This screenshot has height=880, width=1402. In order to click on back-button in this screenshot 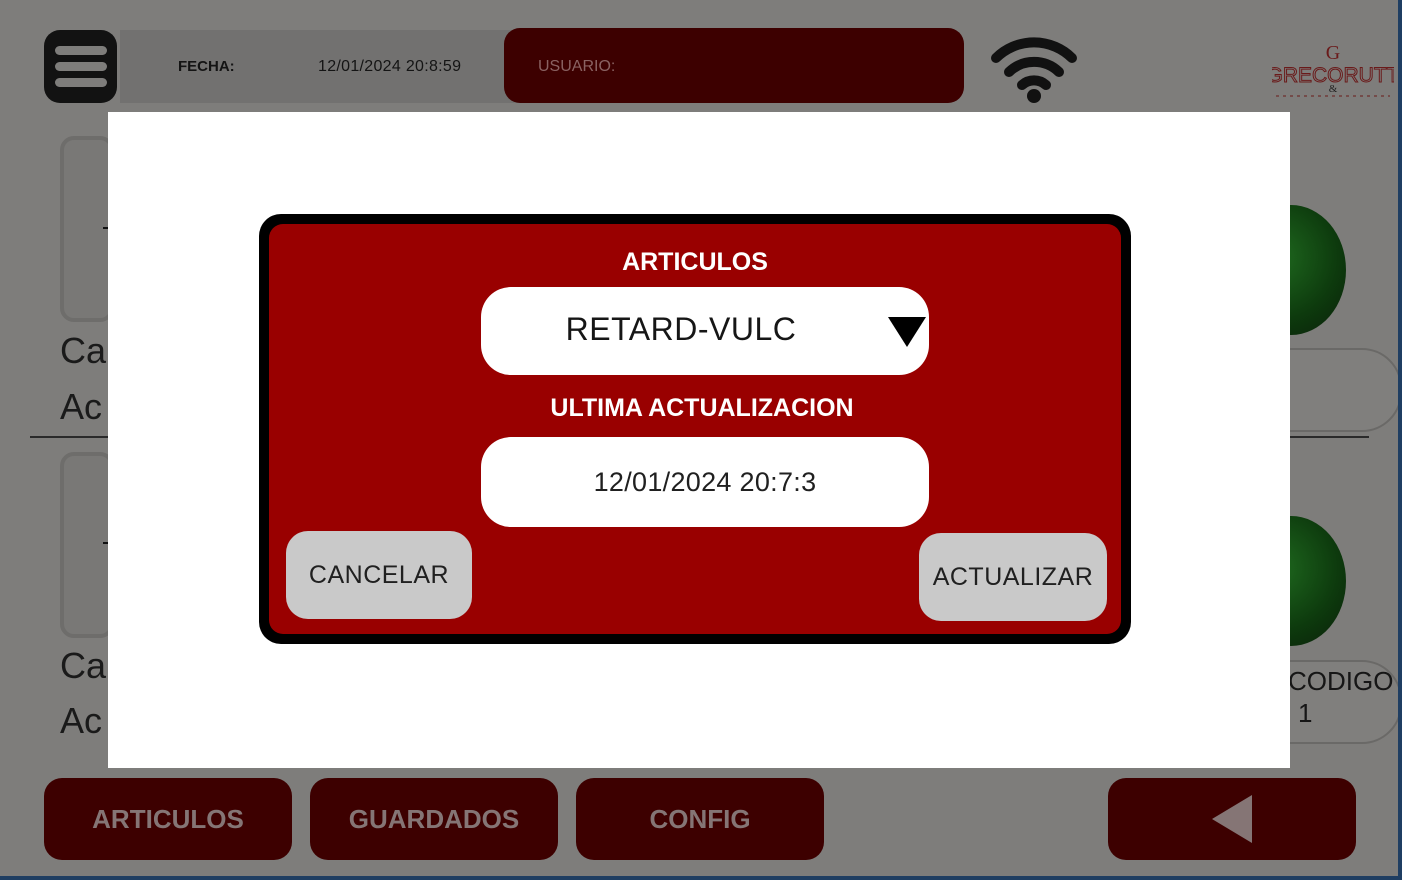, I will do `click(1232, 819)`.